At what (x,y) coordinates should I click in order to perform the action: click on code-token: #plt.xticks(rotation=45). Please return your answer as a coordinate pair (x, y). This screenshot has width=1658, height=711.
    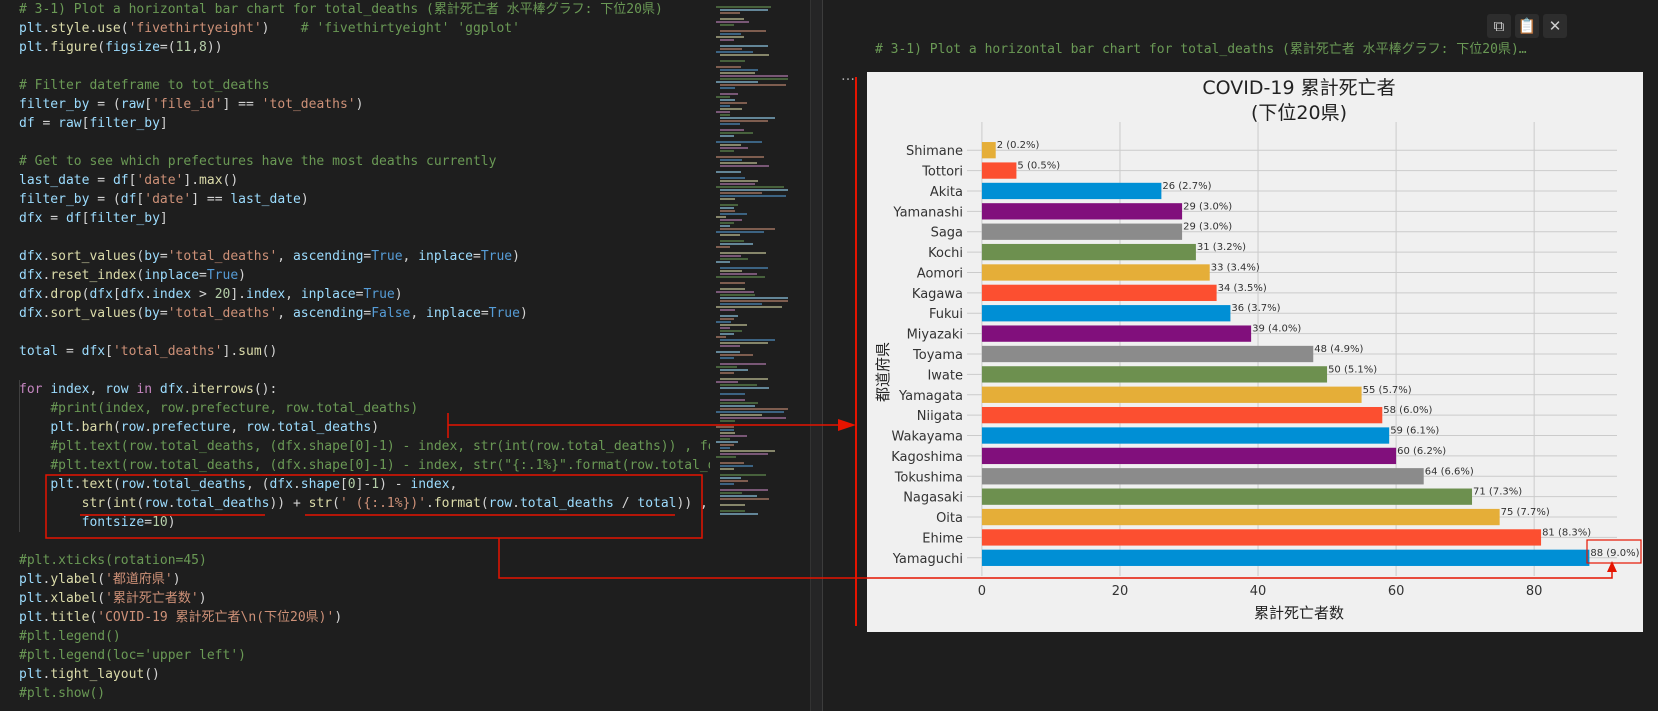
    Looking at the image, I should click on (113, 560).